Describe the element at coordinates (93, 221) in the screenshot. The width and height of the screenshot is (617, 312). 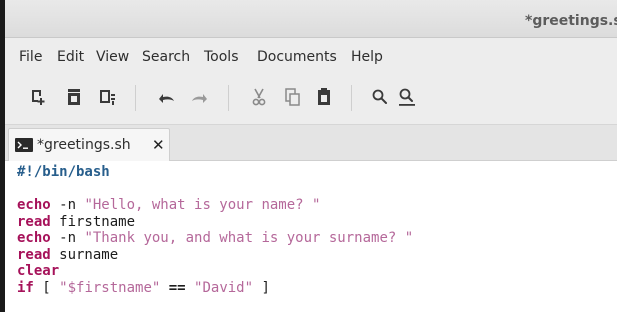
I see `code-token: firstname` at that location.